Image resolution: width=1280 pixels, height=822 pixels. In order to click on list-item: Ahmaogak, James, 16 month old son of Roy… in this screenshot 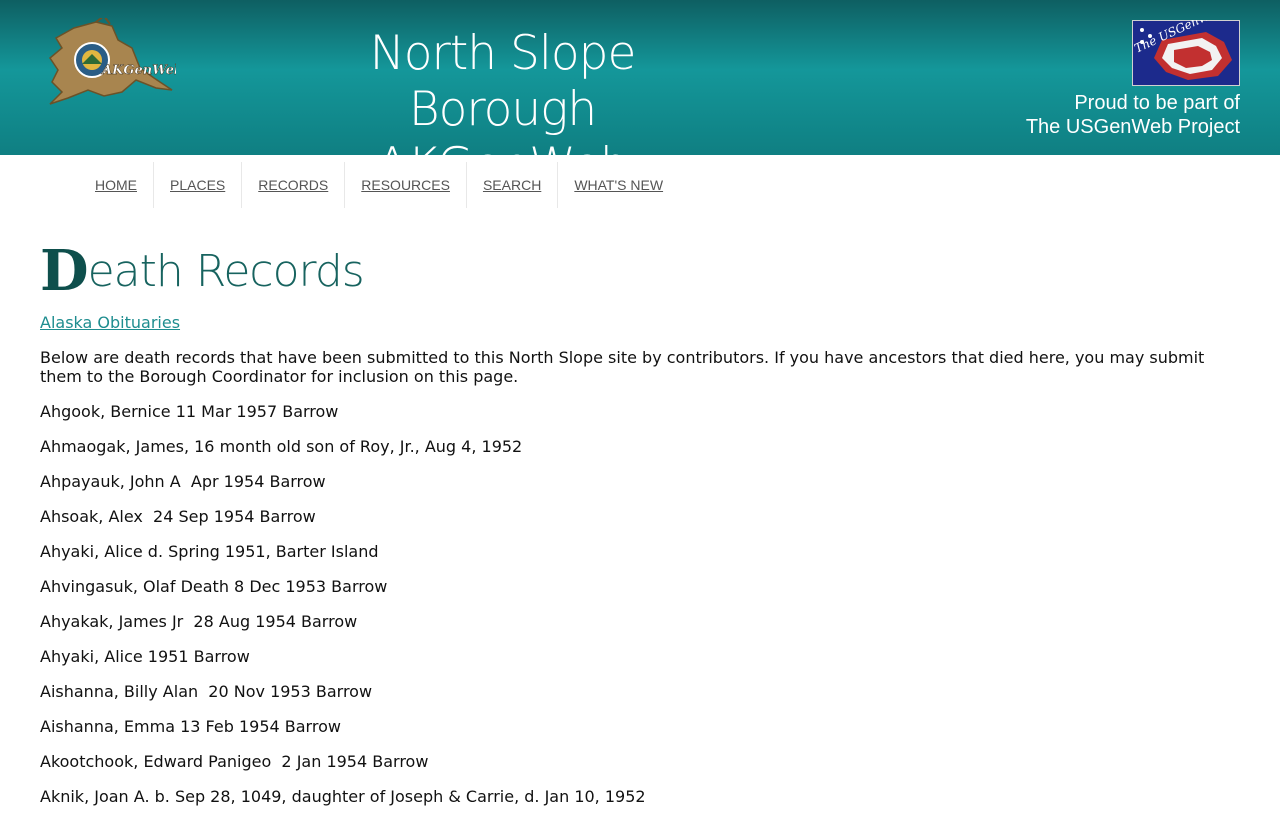, I will do `click(281, 446)`.